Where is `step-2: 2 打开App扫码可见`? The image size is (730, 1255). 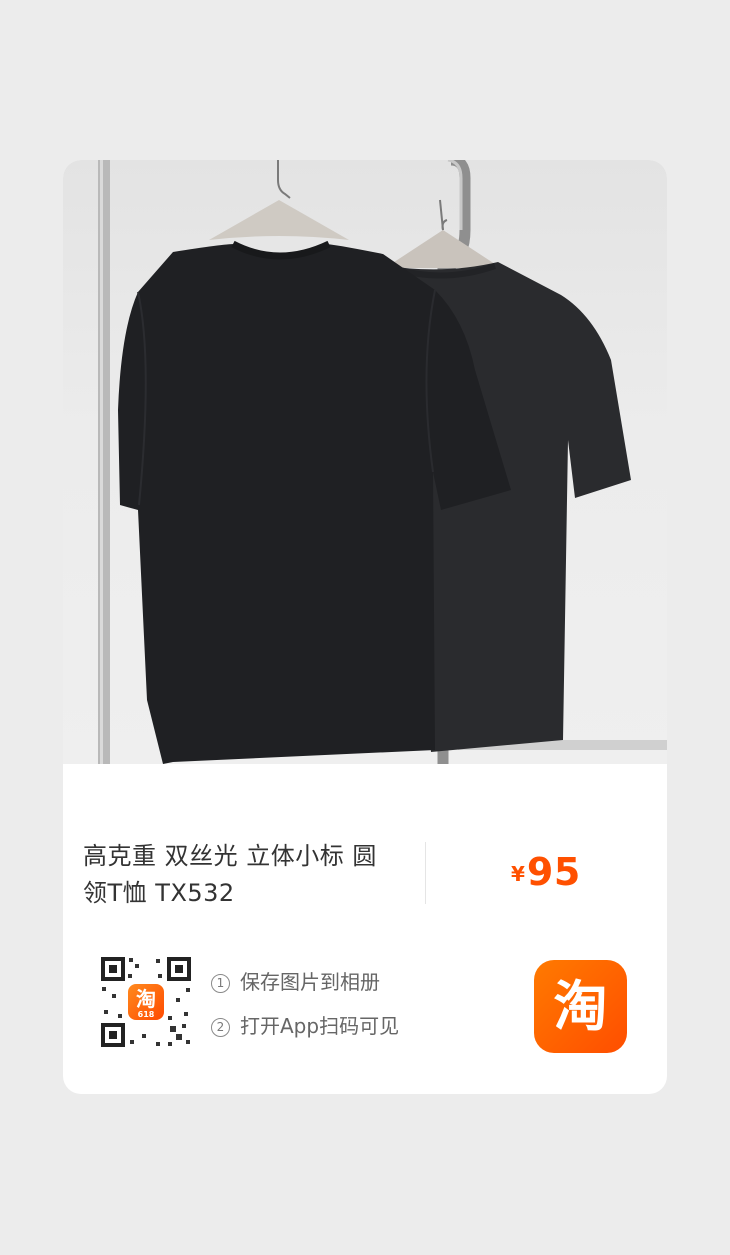 step-2: 2 打开App扫码可见 is located at coordinates (305, 1024).